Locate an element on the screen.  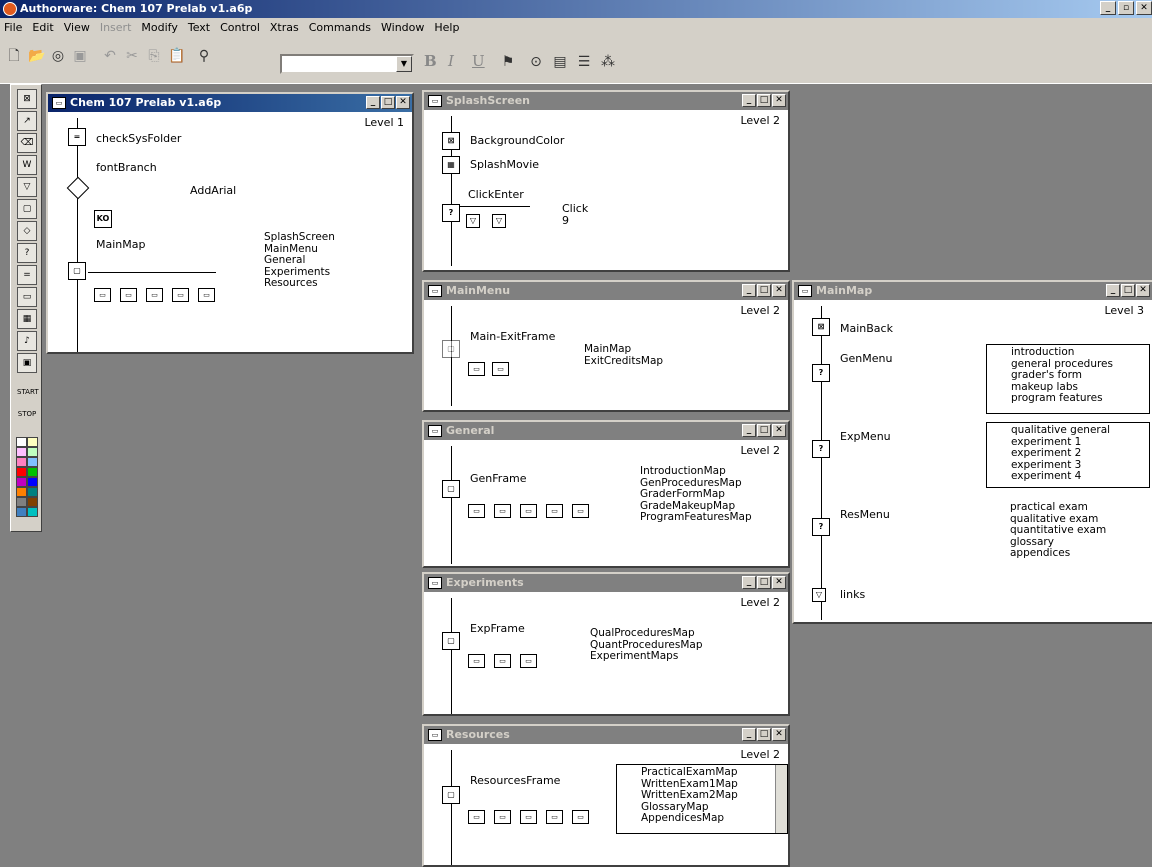
menu-xtras: Xtras is located at coordinates (284, 27).